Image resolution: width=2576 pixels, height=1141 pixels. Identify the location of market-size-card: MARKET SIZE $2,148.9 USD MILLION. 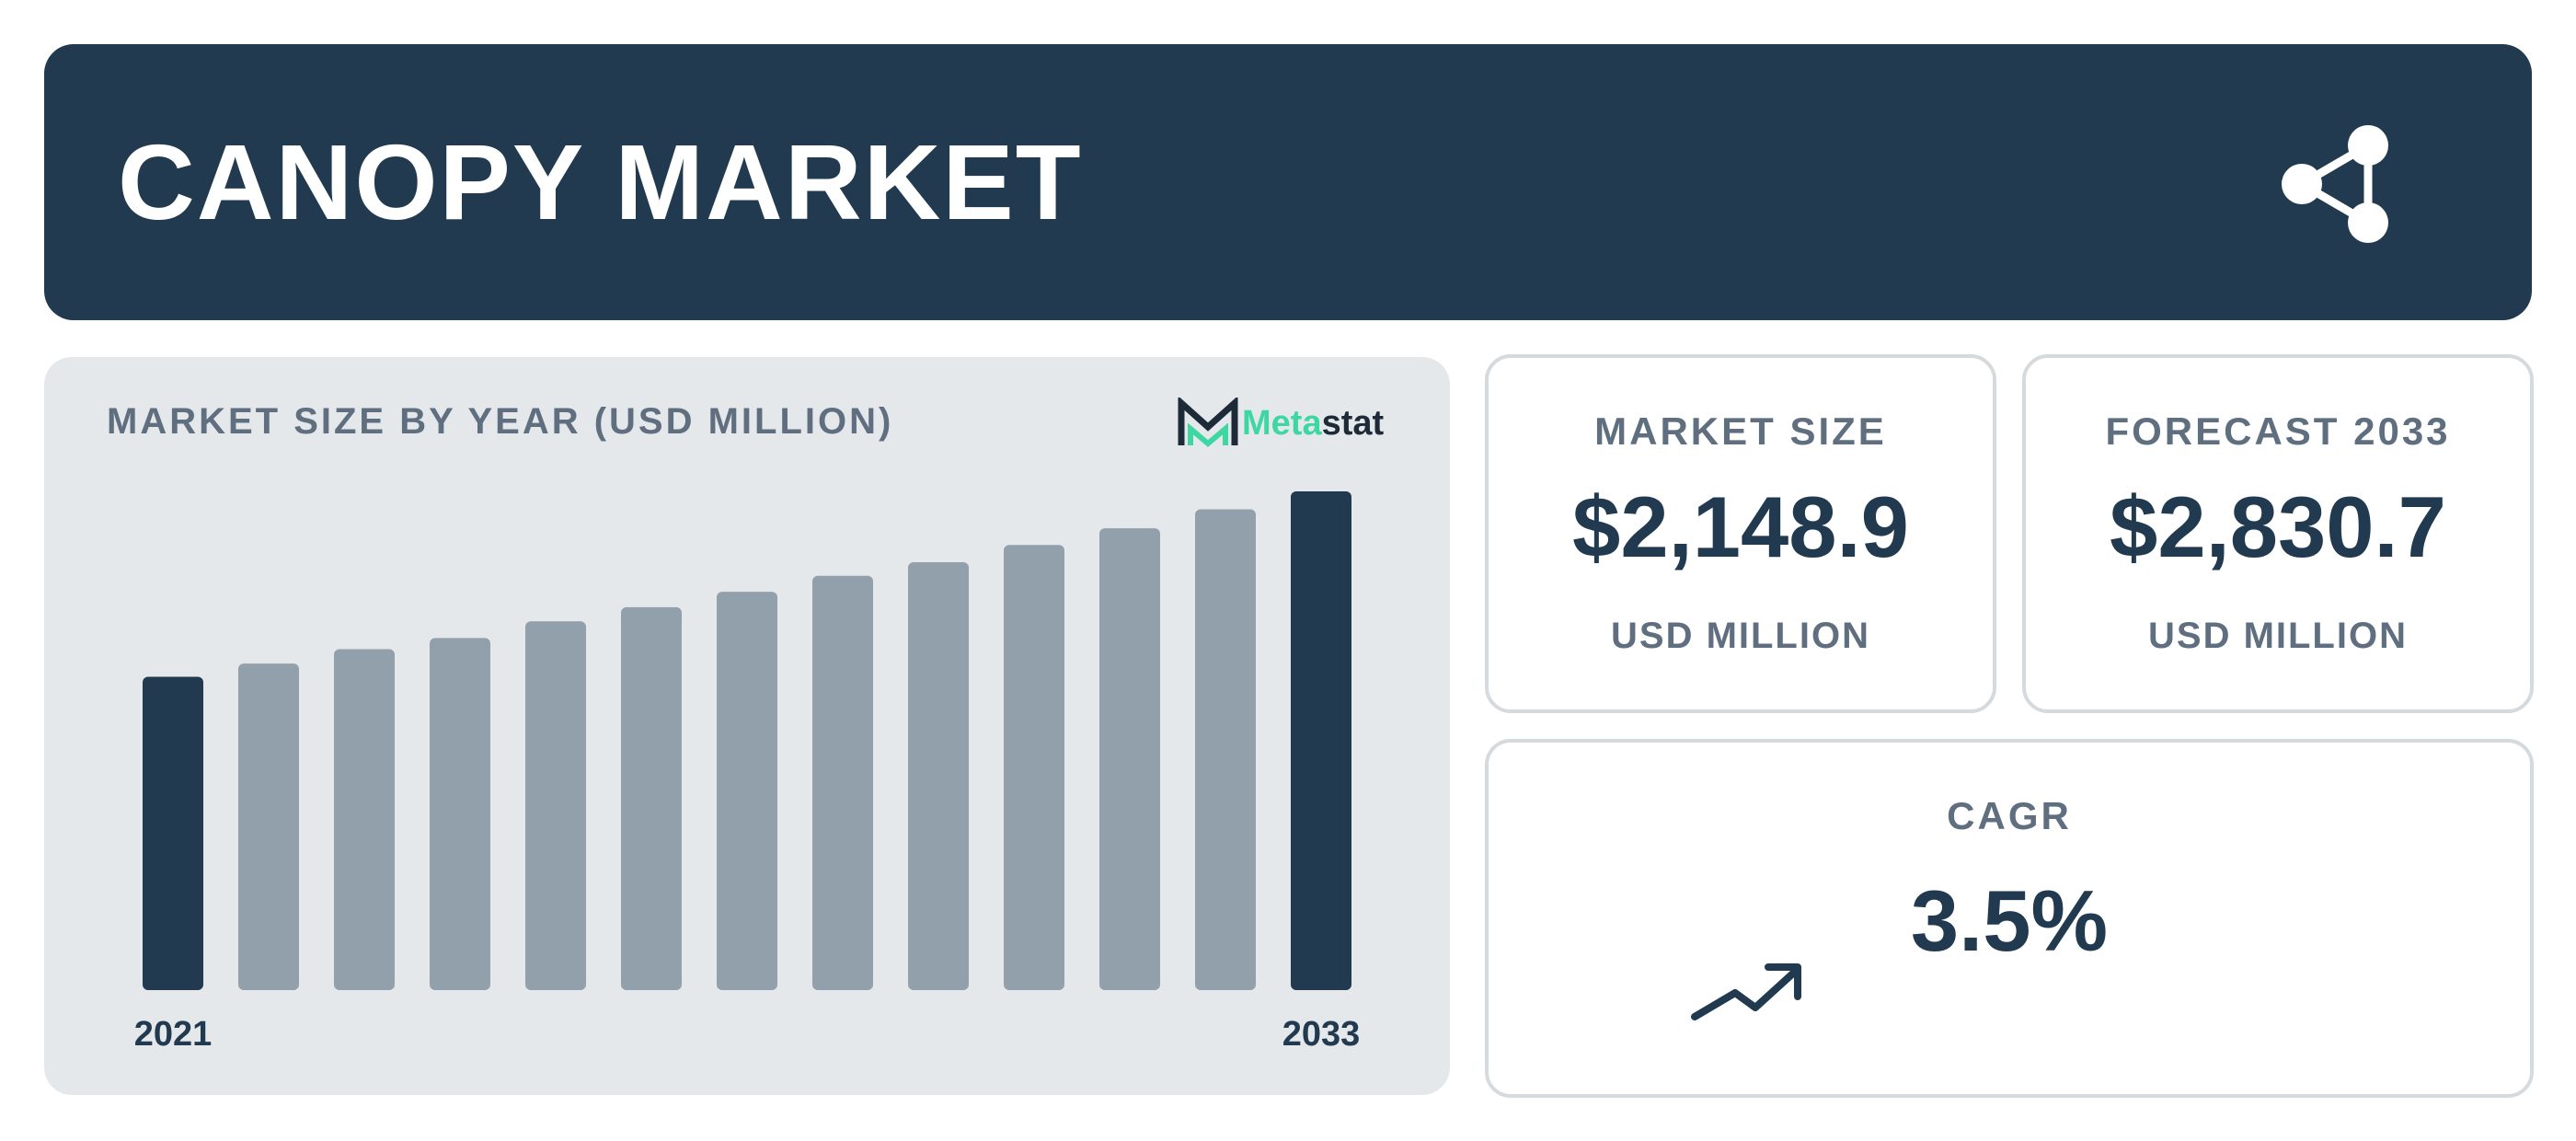
(1740, 533).